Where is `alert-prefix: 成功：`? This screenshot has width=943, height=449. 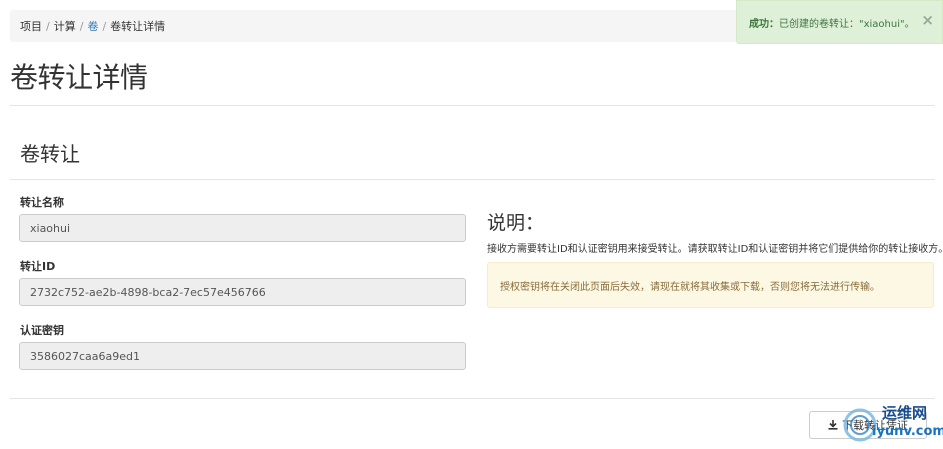
alert-prefix: 成功： is located at coordinates (764, 24).